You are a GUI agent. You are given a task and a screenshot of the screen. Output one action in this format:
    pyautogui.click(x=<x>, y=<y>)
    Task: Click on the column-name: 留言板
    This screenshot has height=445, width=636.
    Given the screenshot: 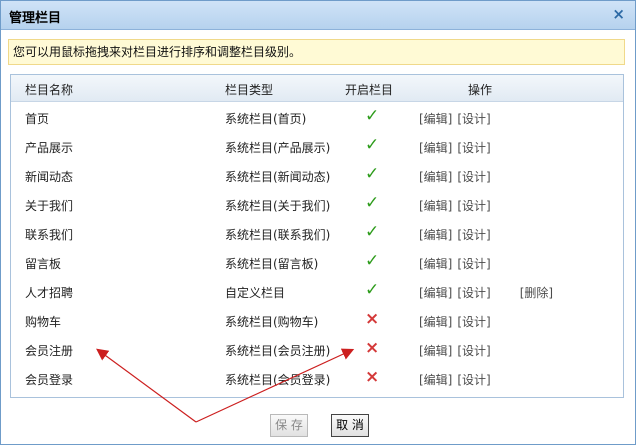 What is the action you would take?
    pyautogui.click(x=43, y=264)
    